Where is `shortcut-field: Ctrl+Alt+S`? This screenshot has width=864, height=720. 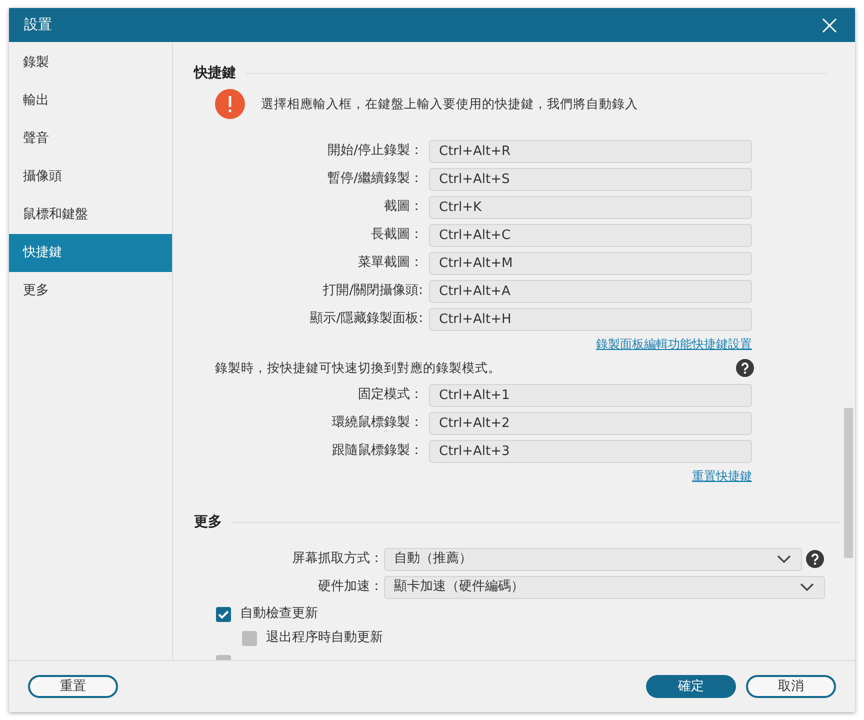 shortcut-field: Ctrl+Alt+S is located at coordinates (590, 179).